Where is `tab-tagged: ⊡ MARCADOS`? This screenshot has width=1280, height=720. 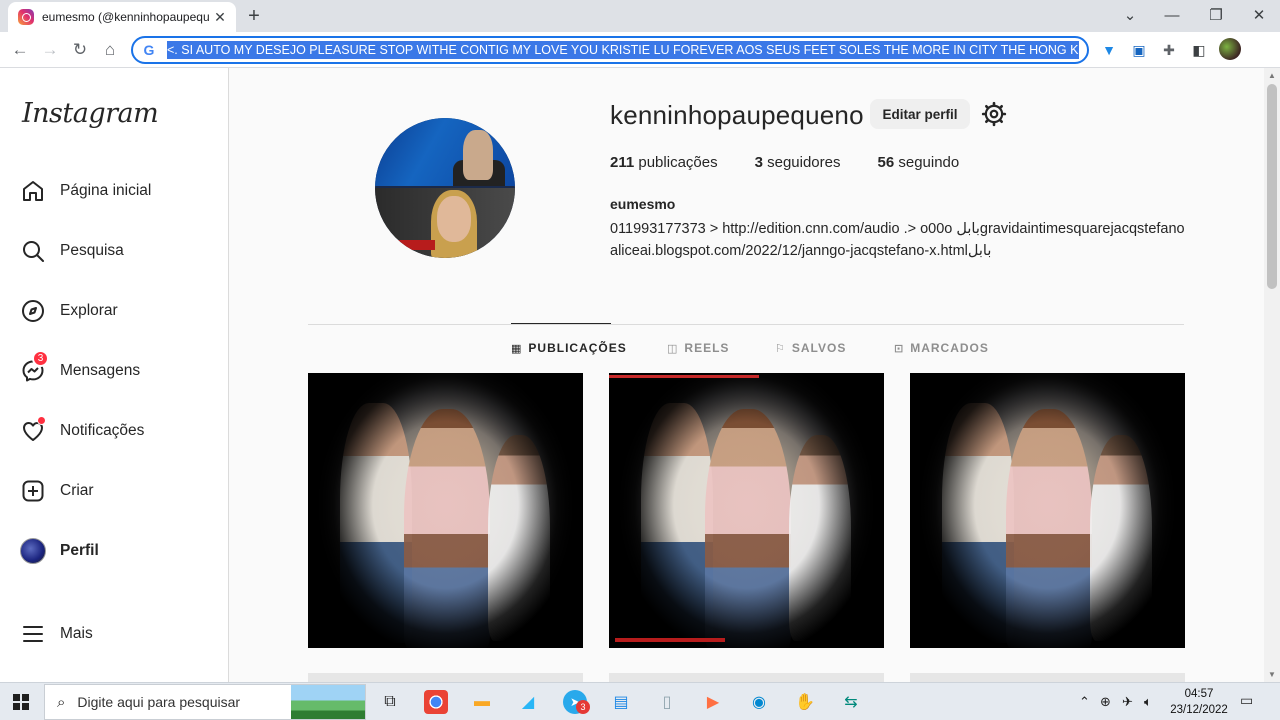 tab-tagged: ⊡ MARCADOS is located at coordinates (941, 348).